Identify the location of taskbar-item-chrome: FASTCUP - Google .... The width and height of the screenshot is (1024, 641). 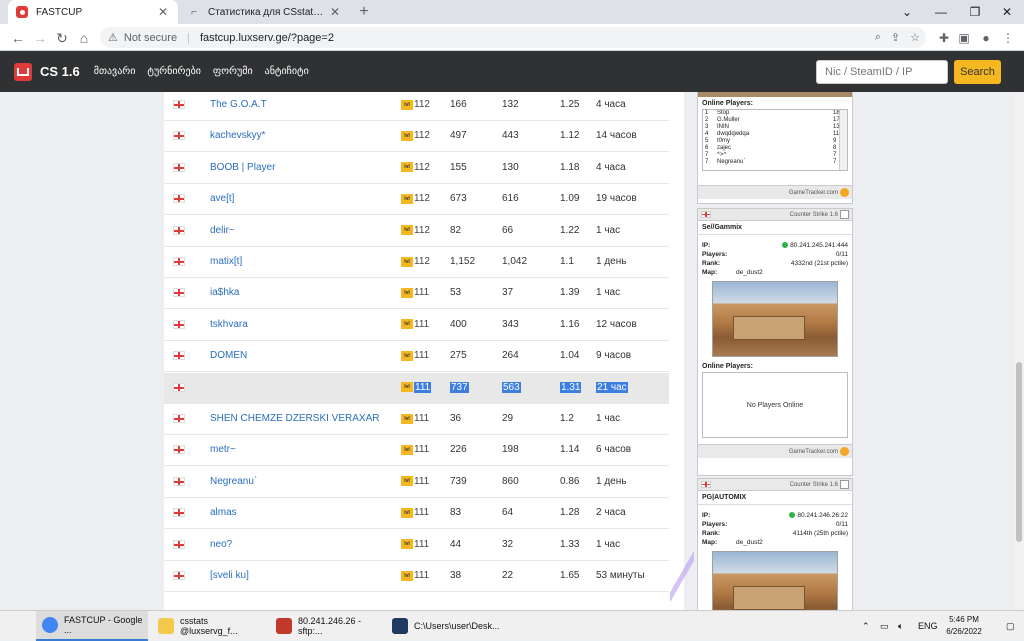
(92, 626).